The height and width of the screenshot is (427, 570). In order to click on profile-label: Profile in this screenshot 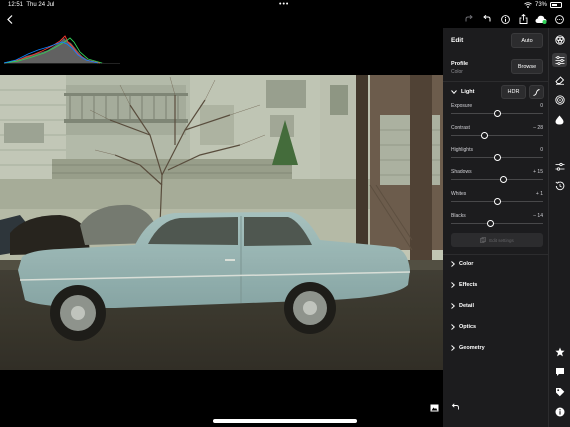, I will do `click(460, 64)`.